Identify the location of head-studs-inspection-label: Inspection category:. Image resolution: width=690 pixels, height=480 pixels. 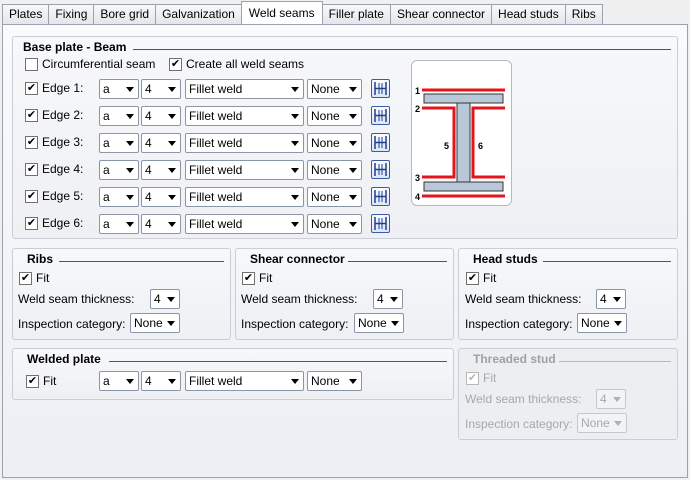
(519, 324).